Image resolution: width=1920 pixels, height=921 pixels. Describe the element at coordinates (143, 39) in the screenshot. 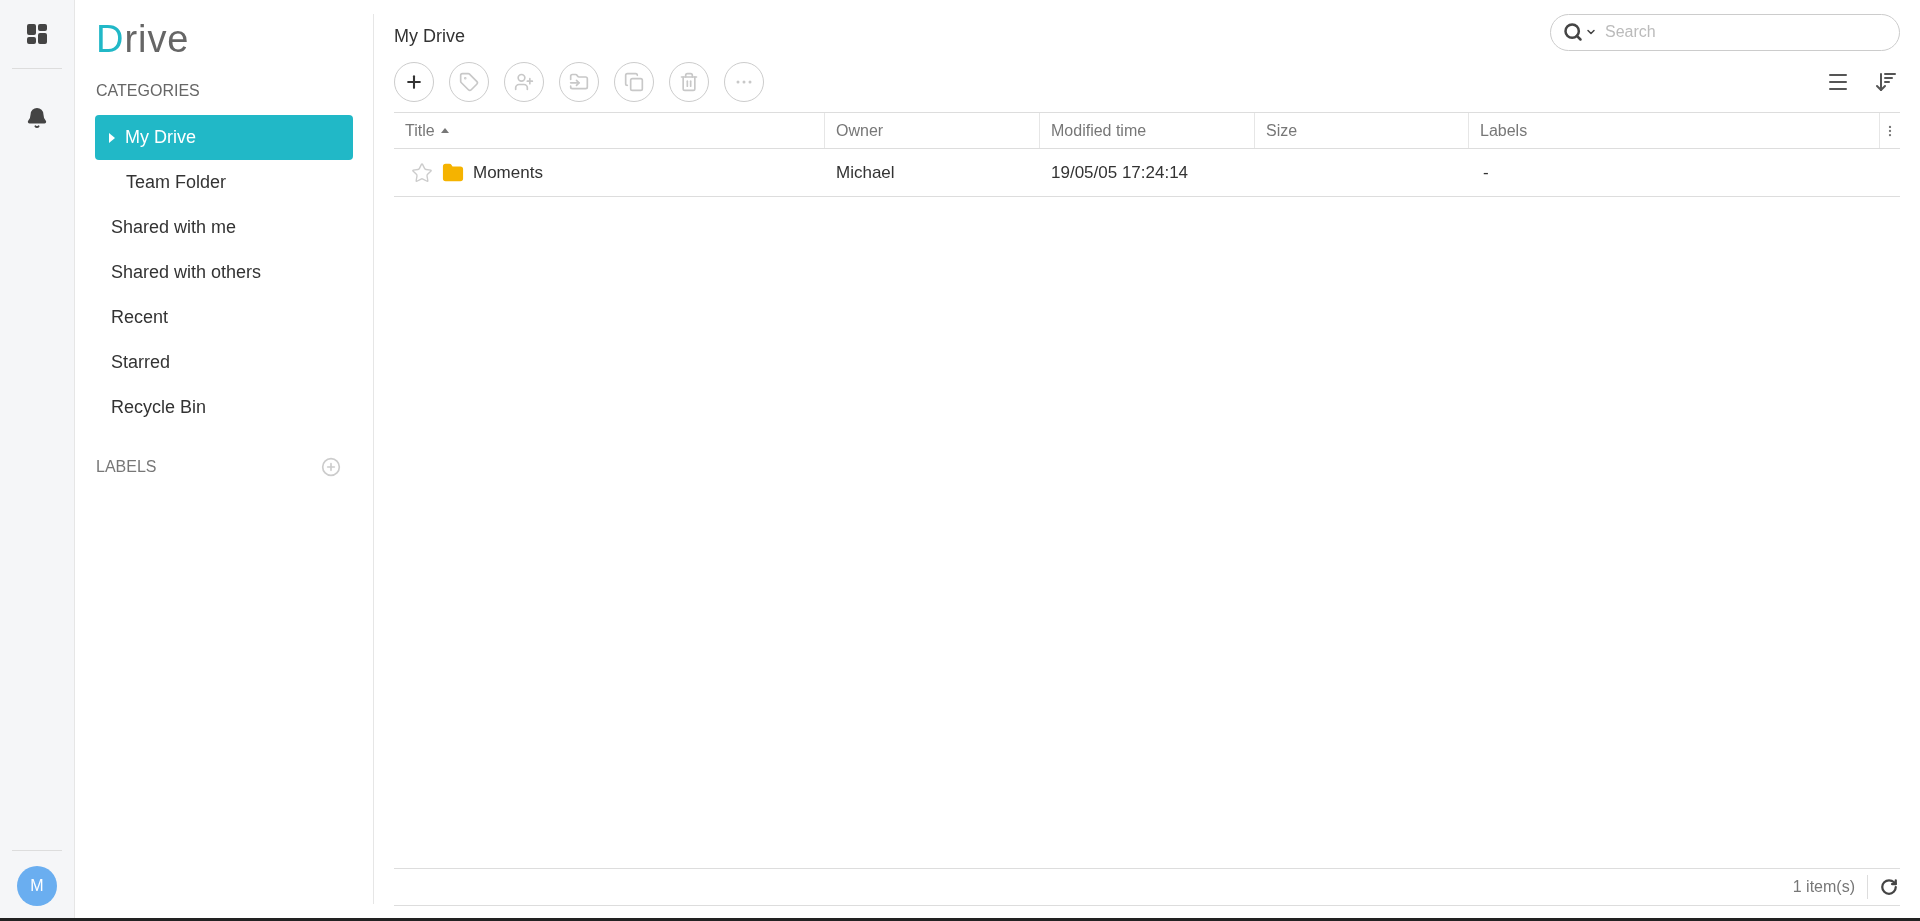

I see `logo: Drive` at that location.